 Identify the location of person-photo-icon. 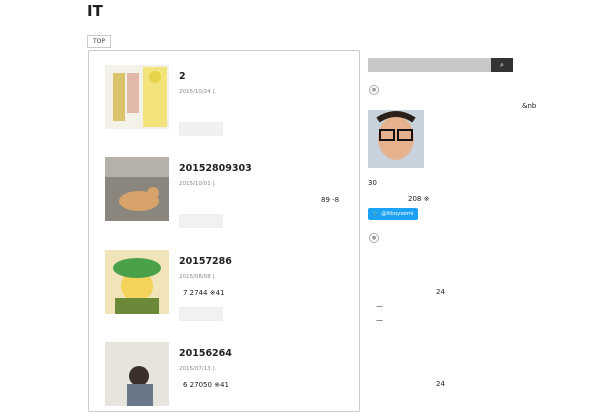
(137, 374).